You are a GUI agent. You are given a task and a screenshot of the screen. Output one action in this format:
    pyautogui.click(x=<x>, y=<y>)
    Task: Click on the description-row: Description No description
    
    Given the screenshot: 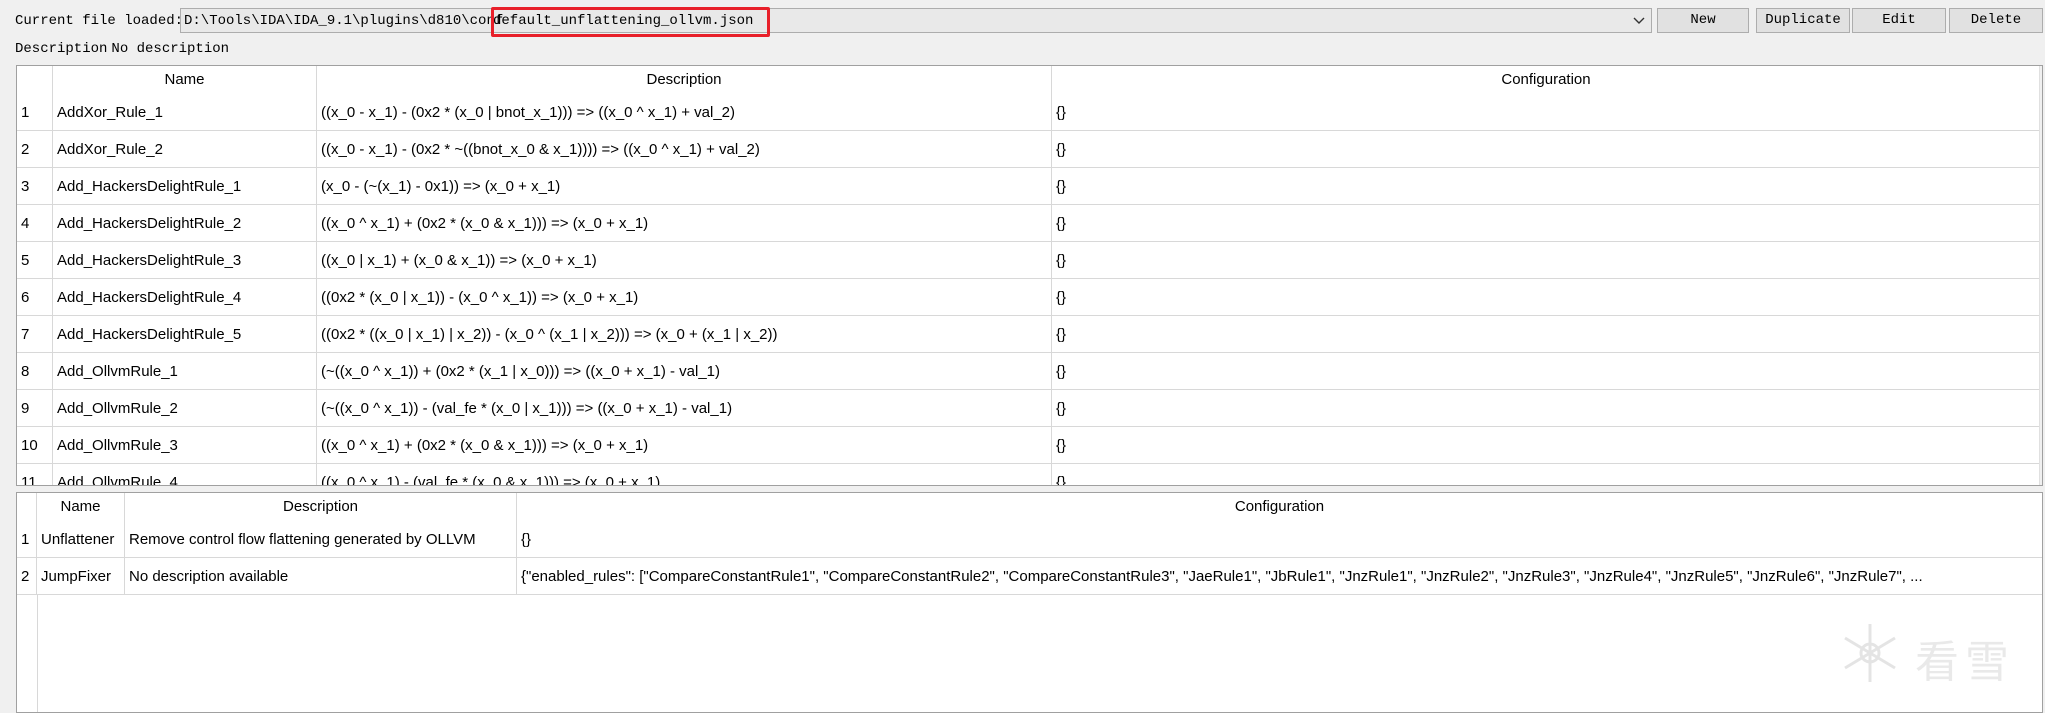 What is the action you would take?
    pyautogui.click(x=124, y=49)
    